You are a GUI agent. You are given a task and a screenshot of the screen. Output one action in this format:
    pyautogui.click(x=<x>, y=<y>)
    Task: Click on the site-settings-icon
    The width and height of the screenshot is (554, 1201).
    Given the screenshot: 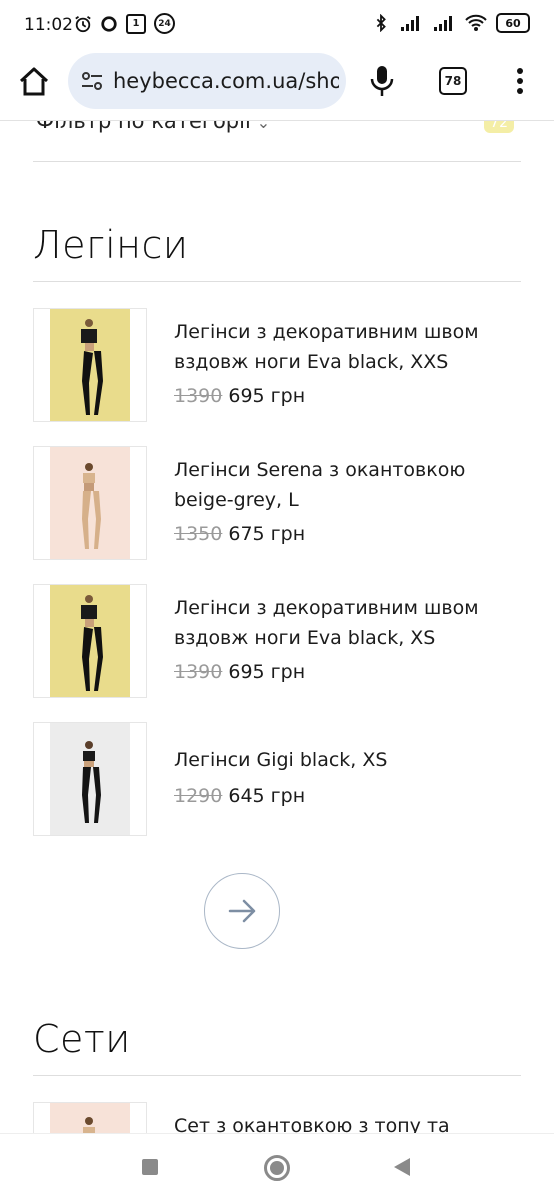 What is the action you would take?
    pyautogui.click(x=92, y=81)
    